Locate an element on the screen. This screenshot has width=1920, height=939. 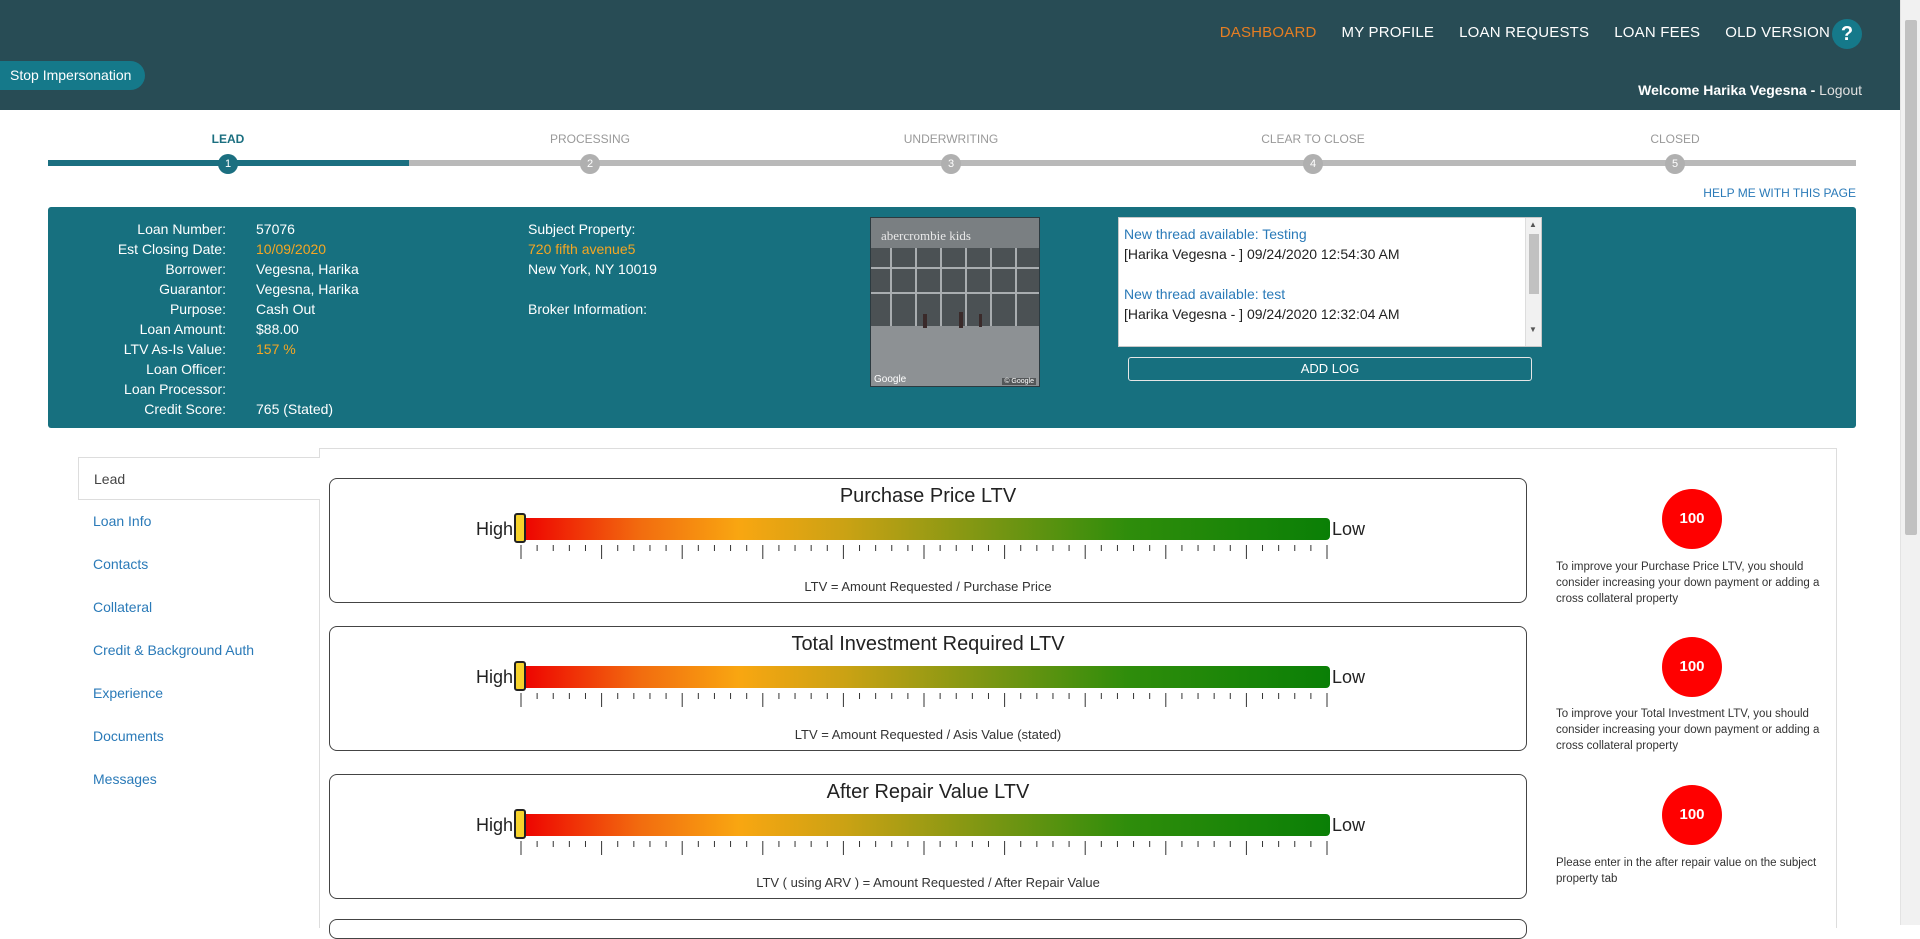
tab-contacts: Contacts is located at coordinates (199, 564).